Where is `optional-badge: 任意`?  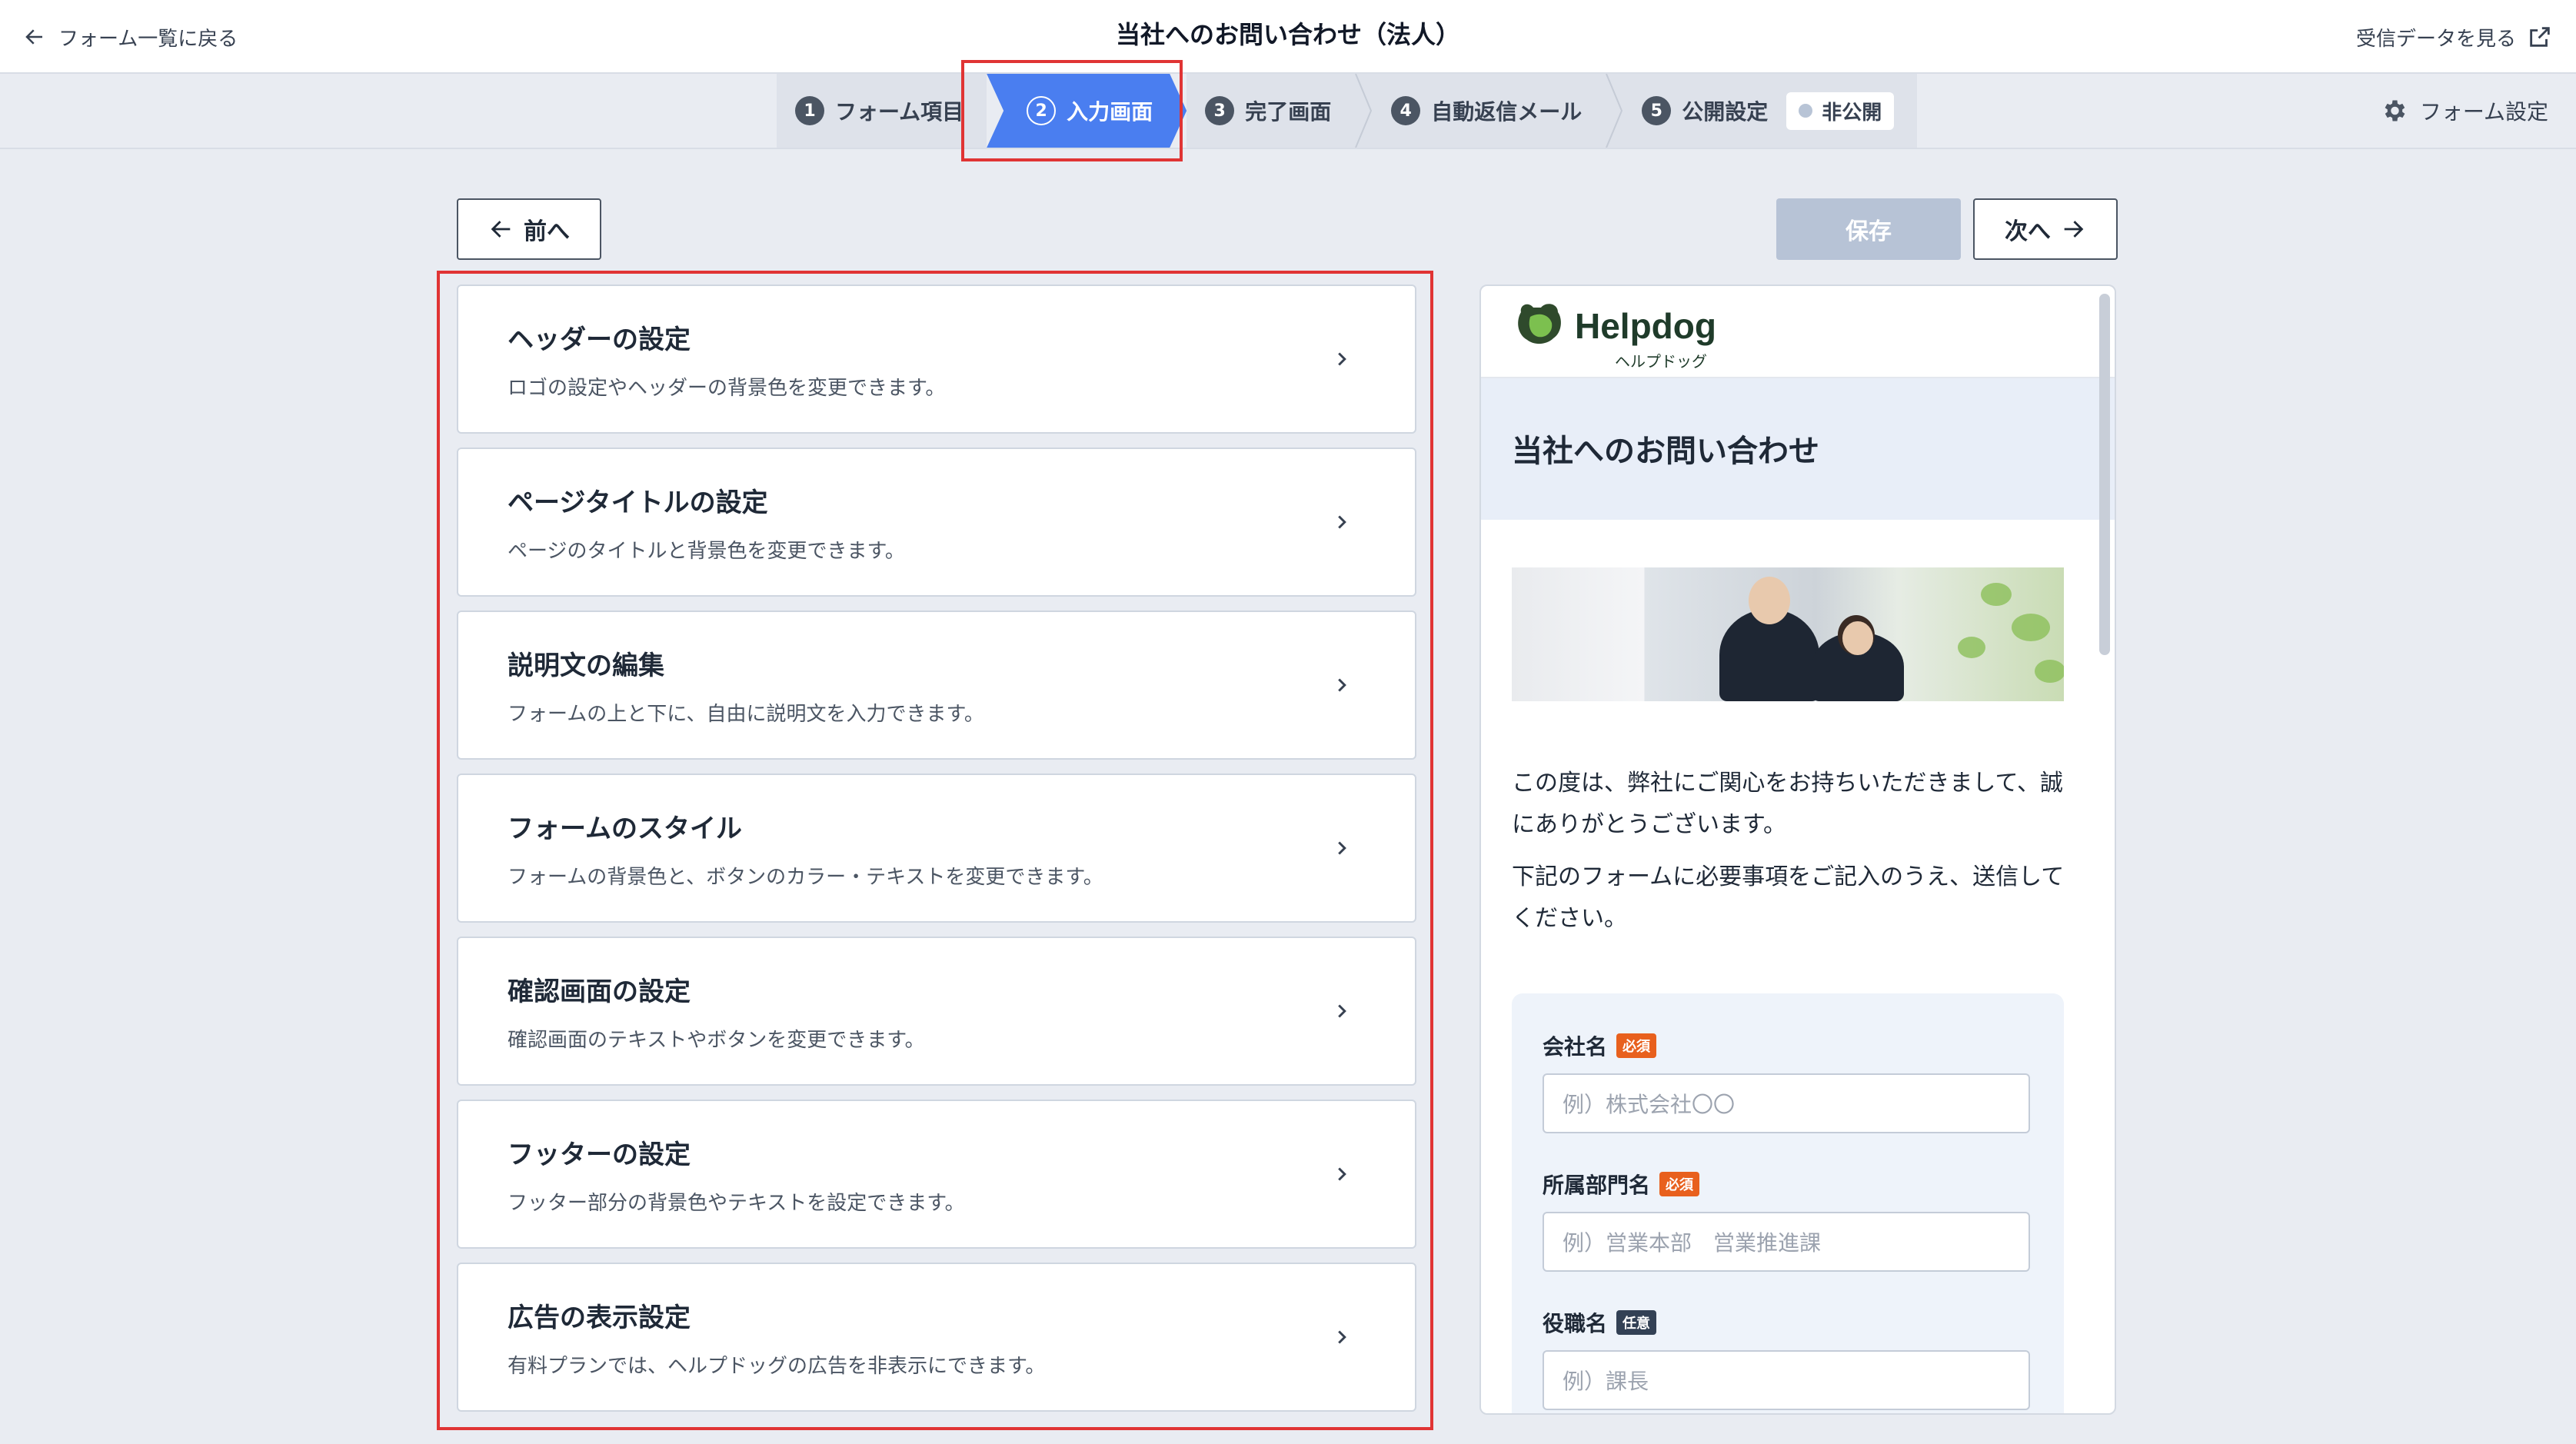
optional-badge: 任意 is located at coordinates (1637, 1322).